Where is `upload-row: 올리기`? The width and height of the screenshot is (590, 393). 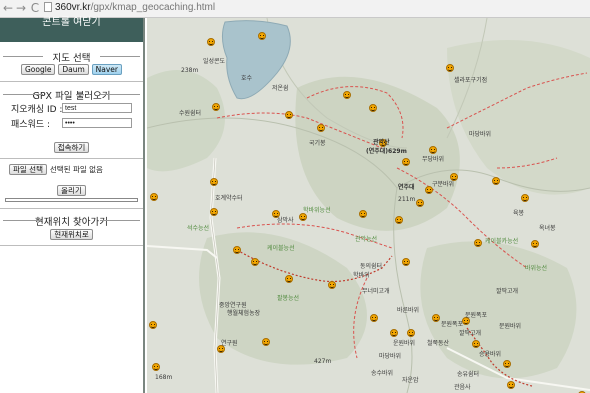
upload-row: 올리기 is located at coordinates (71, 190).